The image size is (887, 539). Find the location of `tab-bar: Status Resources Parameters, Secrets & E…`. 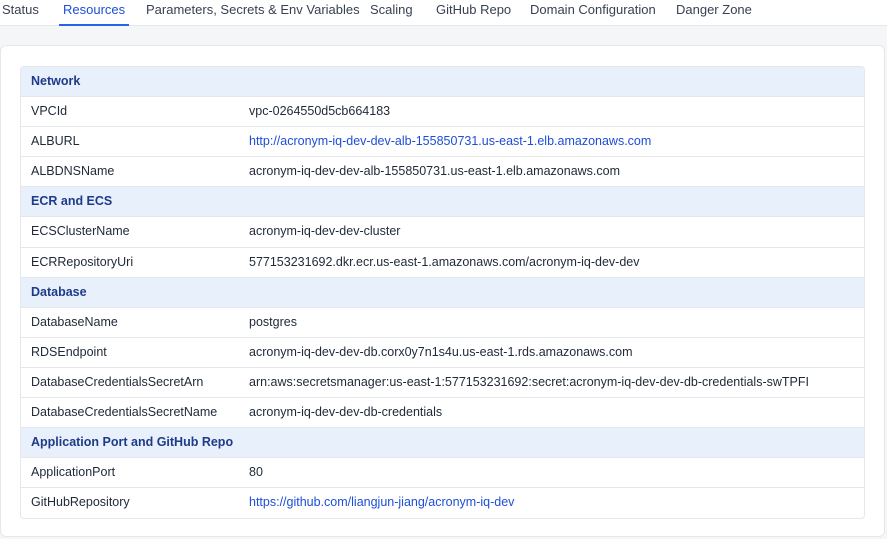

tab-bar: Status Resources Parameters, Secrets & E… is located at coordinates (443, 13).